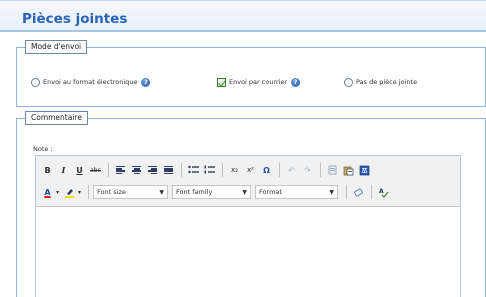 The width and height of the screenshot is (486, 297). What do you see at coordinates (193, 170) in the screenshot?
I see `bullet-list-icon` at bounding box center [193, 170].